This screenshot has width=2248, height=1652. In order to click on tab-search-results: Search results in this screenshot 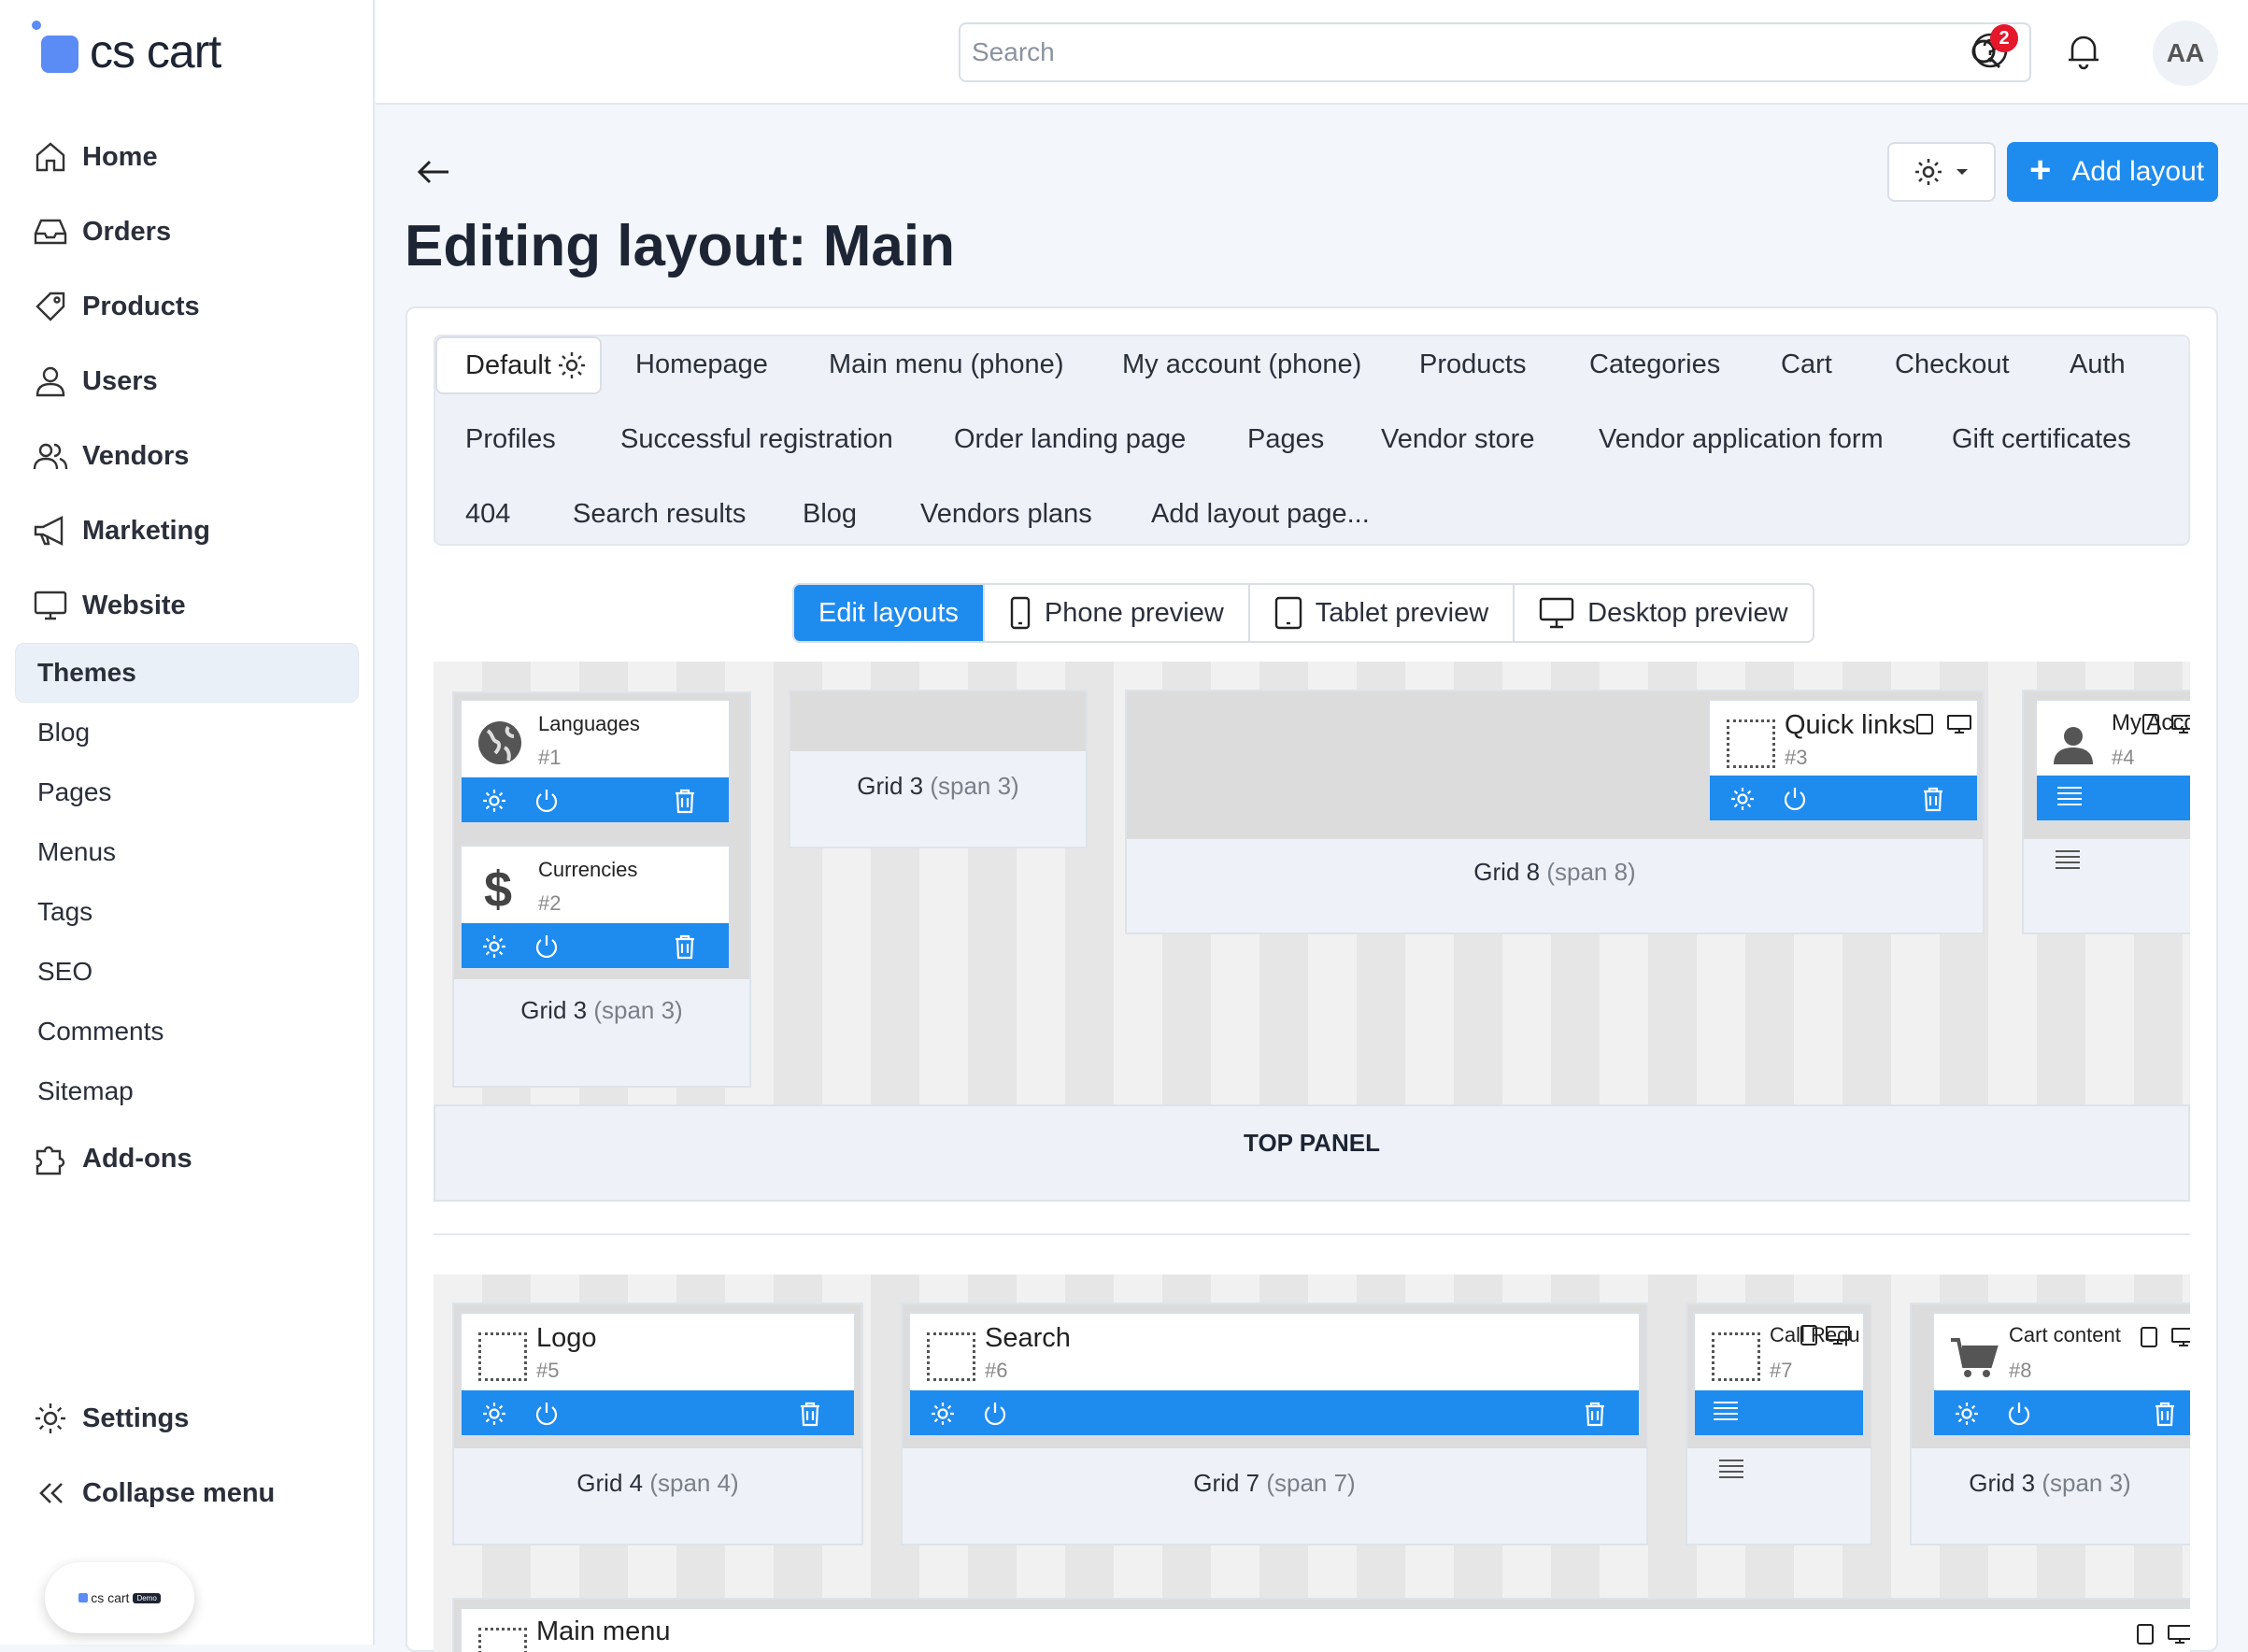, I will do `click(659, 515)`.